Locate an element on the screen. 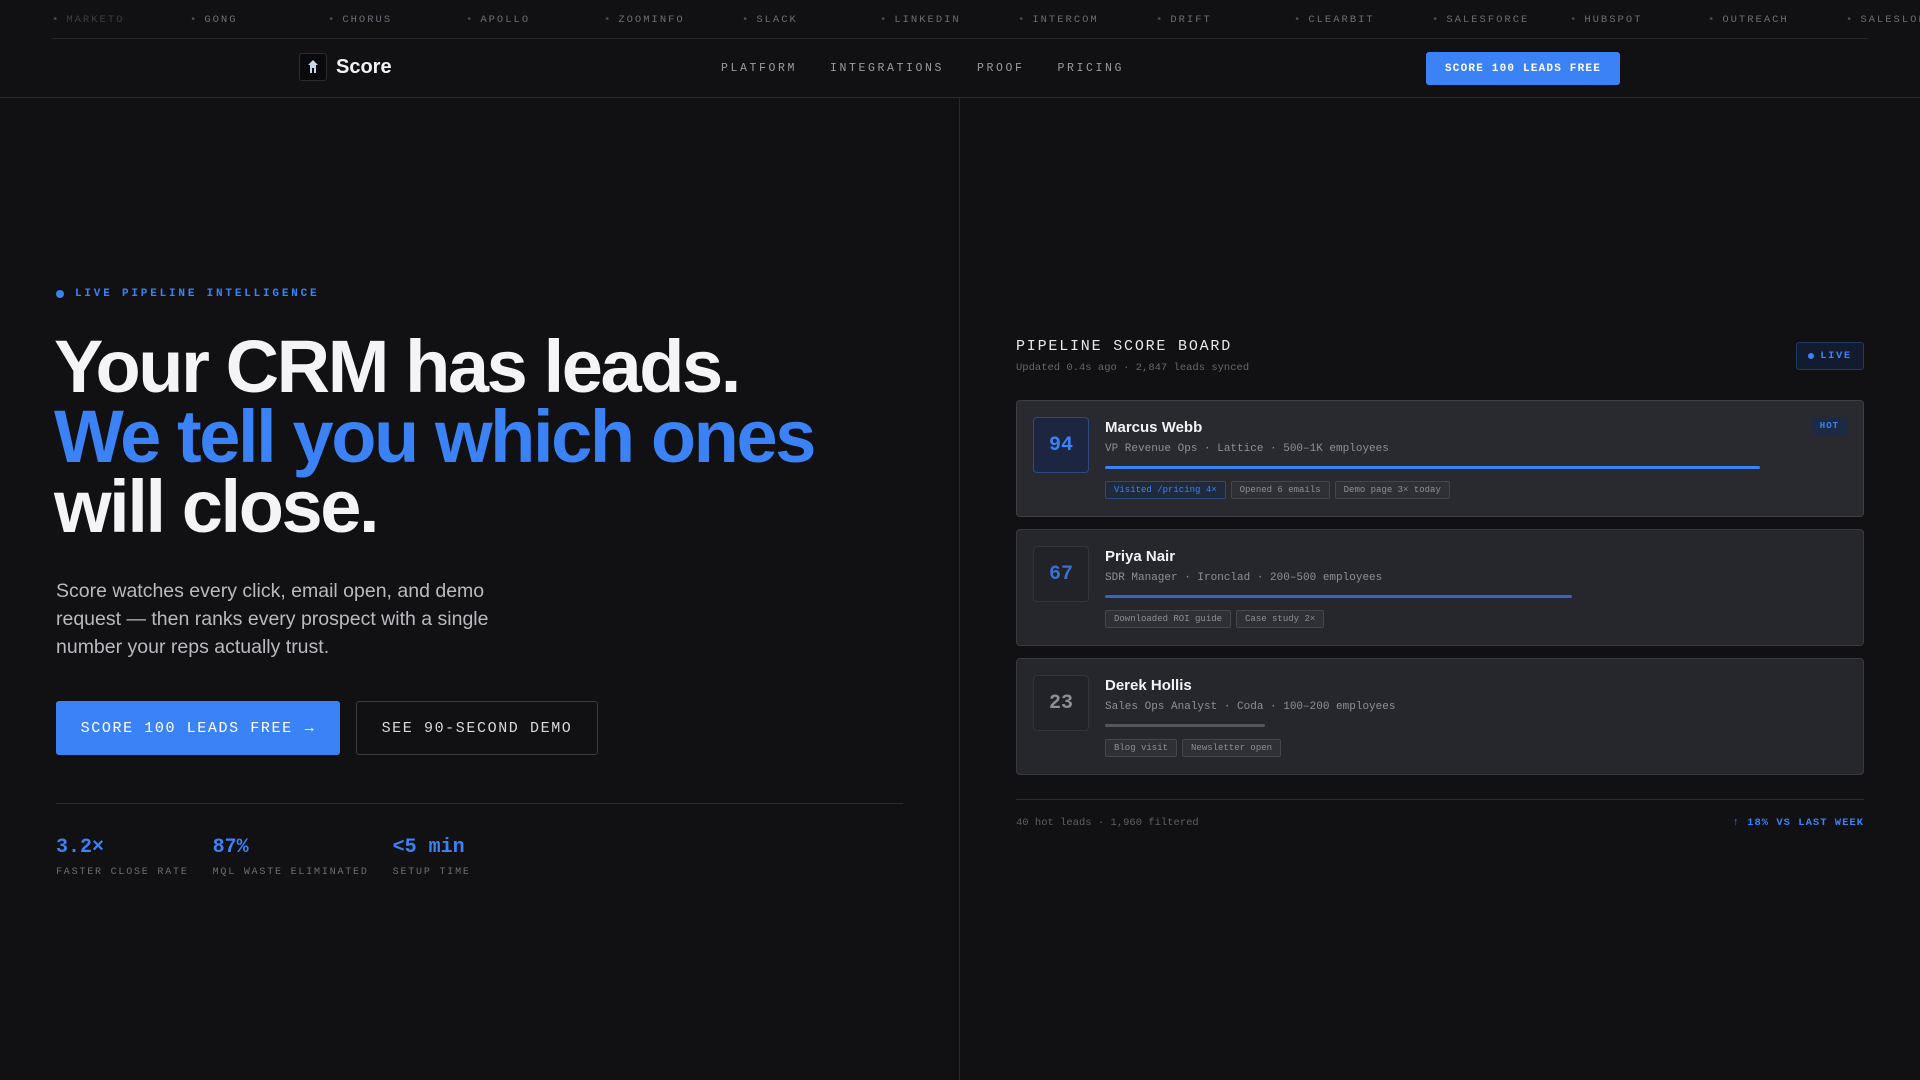 This screenshot has width=1920, height=1080. column-divider is located at coordinates (959, 589).